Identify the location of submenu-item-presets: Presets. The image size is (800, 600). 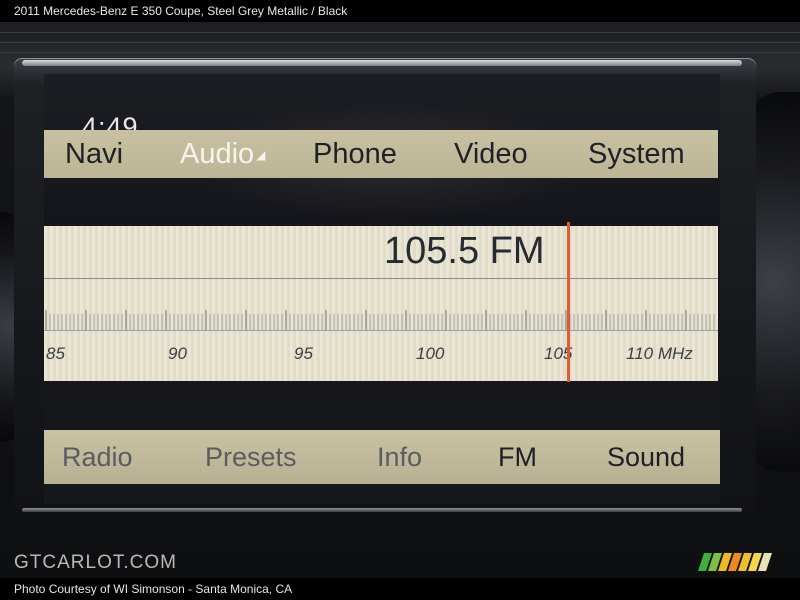
(251, 457).